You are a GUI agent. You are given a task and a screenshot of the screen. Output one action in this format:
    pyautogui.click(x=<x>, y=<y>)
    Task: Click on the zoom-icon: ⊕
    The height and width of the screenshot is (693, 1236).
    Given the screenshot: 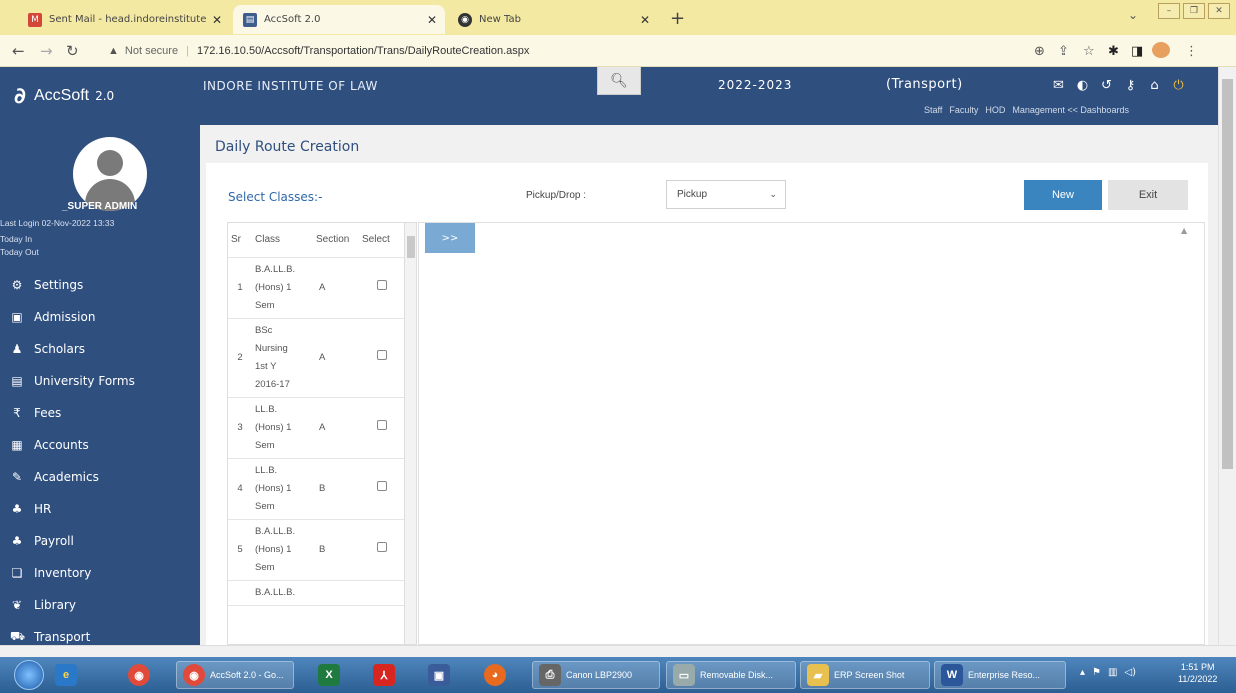 What is the action you would take?
    pyautogui.click(x=1039, y=51)
    